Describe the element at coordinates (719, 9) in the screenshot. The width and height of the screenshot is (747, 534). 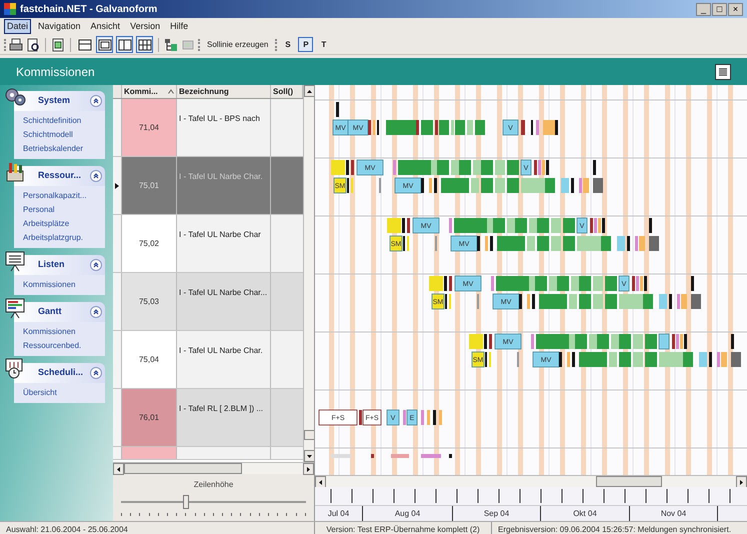
I see `maximize-button: □` at that location.